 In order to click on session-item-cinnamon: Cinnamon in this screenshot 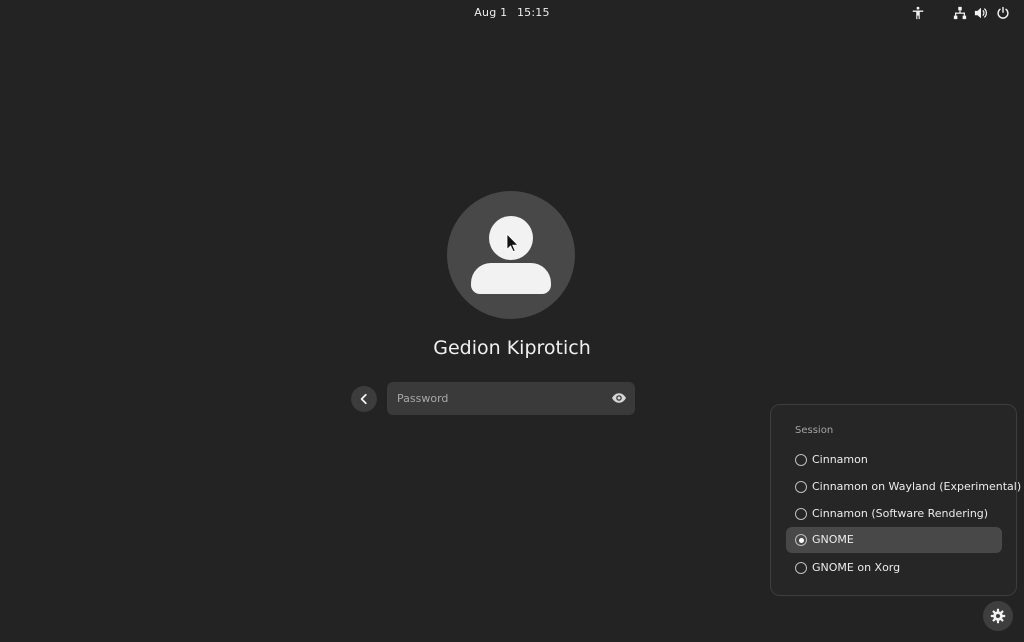, I will do `click(894, 460)`.